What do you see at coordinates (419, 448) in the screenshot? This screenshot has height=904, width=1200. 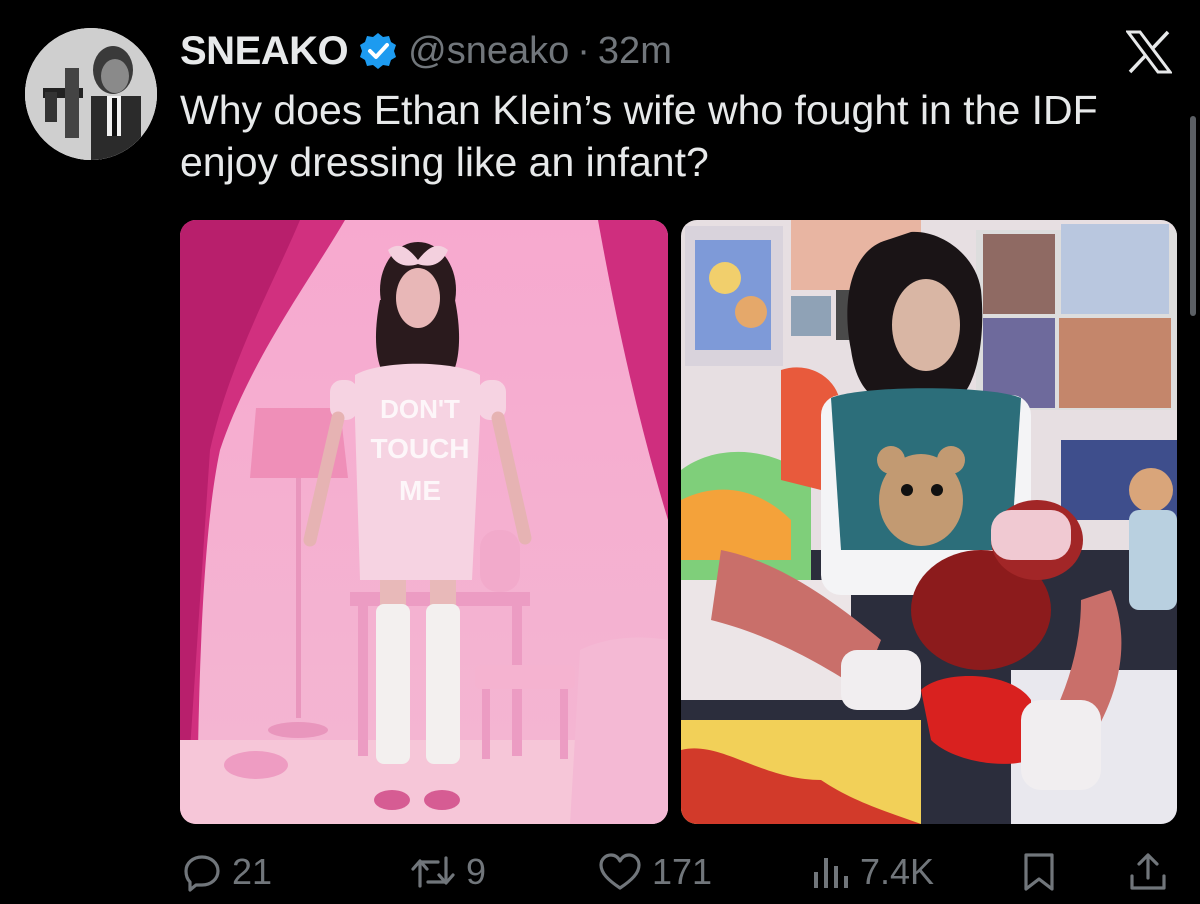 I see `shirt-text-line-2: TOUCH` at bounding box center [419, 448].